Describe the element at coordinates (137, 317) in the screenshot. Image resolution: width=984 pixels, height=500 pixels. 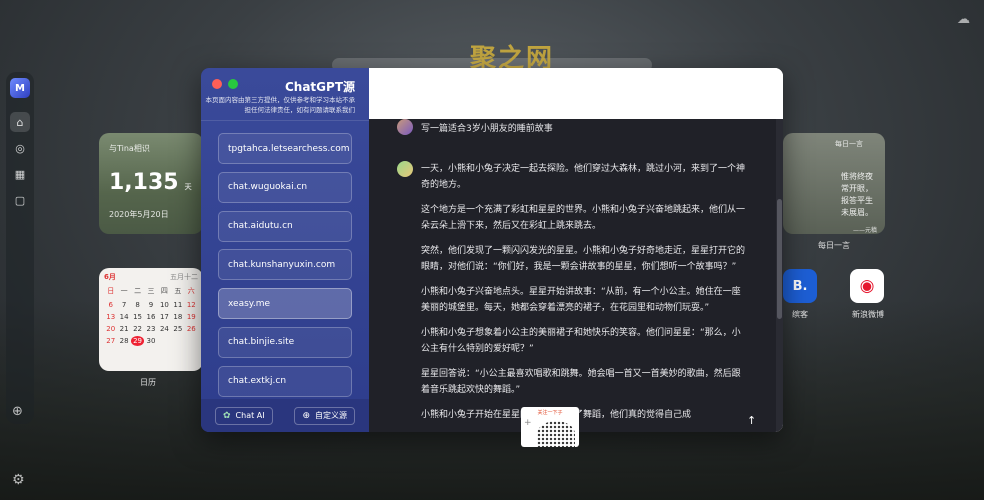
I see `calendar-day: 15` at that location.